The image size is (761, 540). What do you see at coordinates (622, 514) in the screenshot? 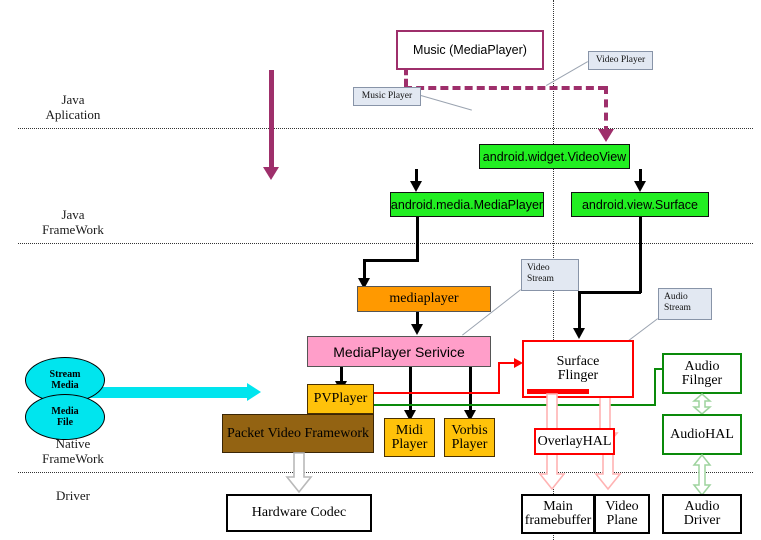
I see `node-video-plane: Video Plane` at bounding box center [622, 514].